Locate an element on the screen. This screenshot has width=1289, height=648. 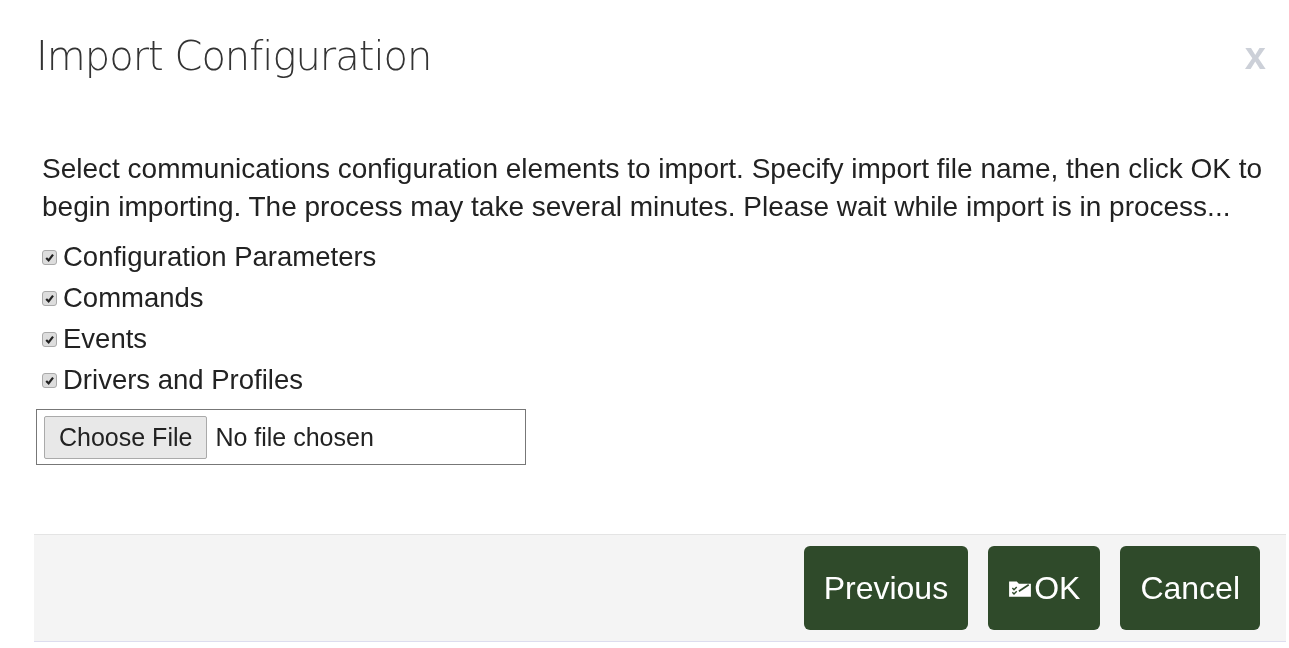
option-label: Events is located at coordinates (105, 339).